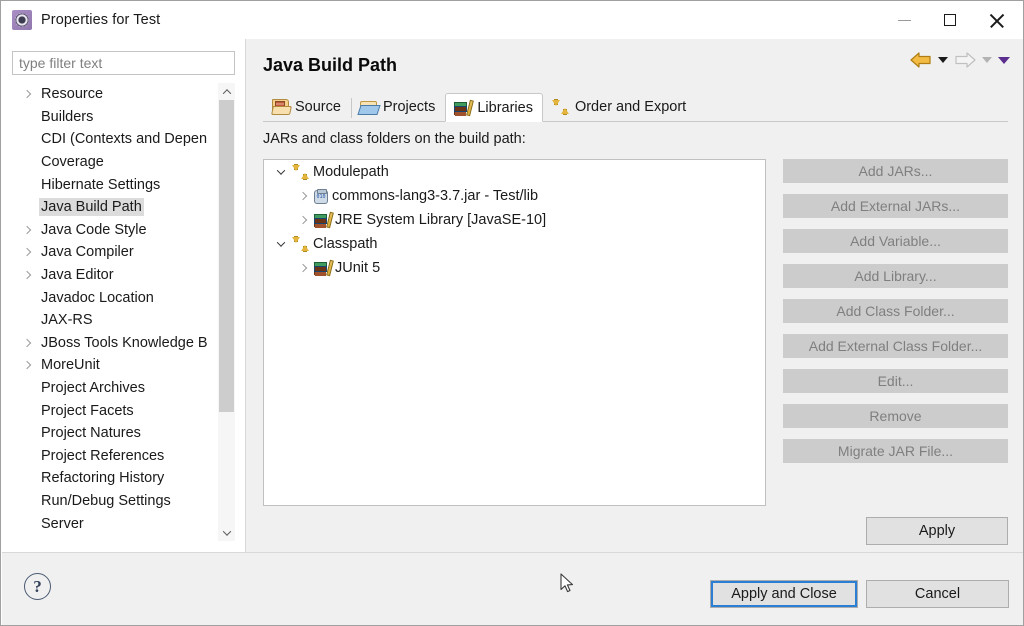 This screenshot has width=1024, height=626. Describe the element at coordinates (226, 91) in the screenshot. I see `scroll-up-button` at that location.